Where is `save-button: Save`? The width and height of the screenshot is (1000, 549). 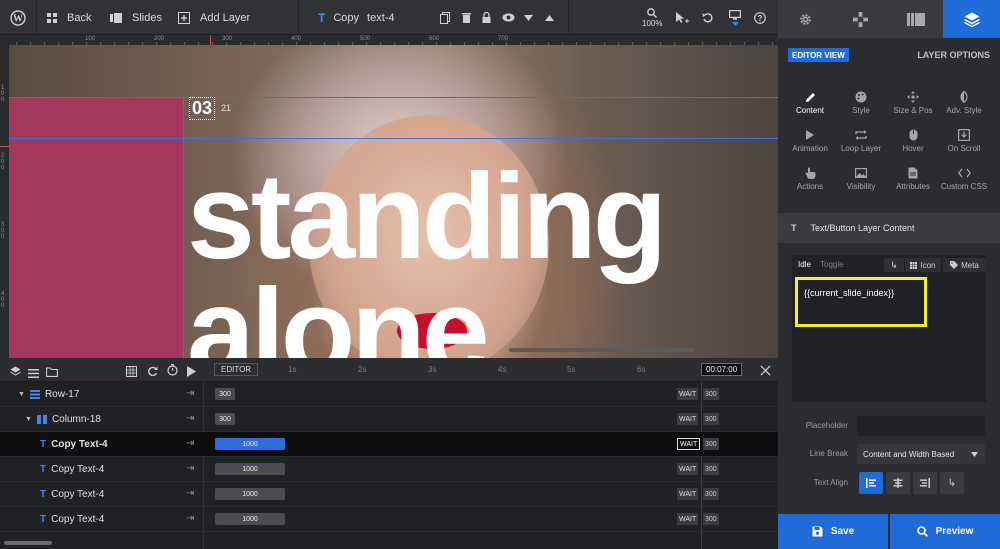
save-button: Save is located at coordinates (833, 531).